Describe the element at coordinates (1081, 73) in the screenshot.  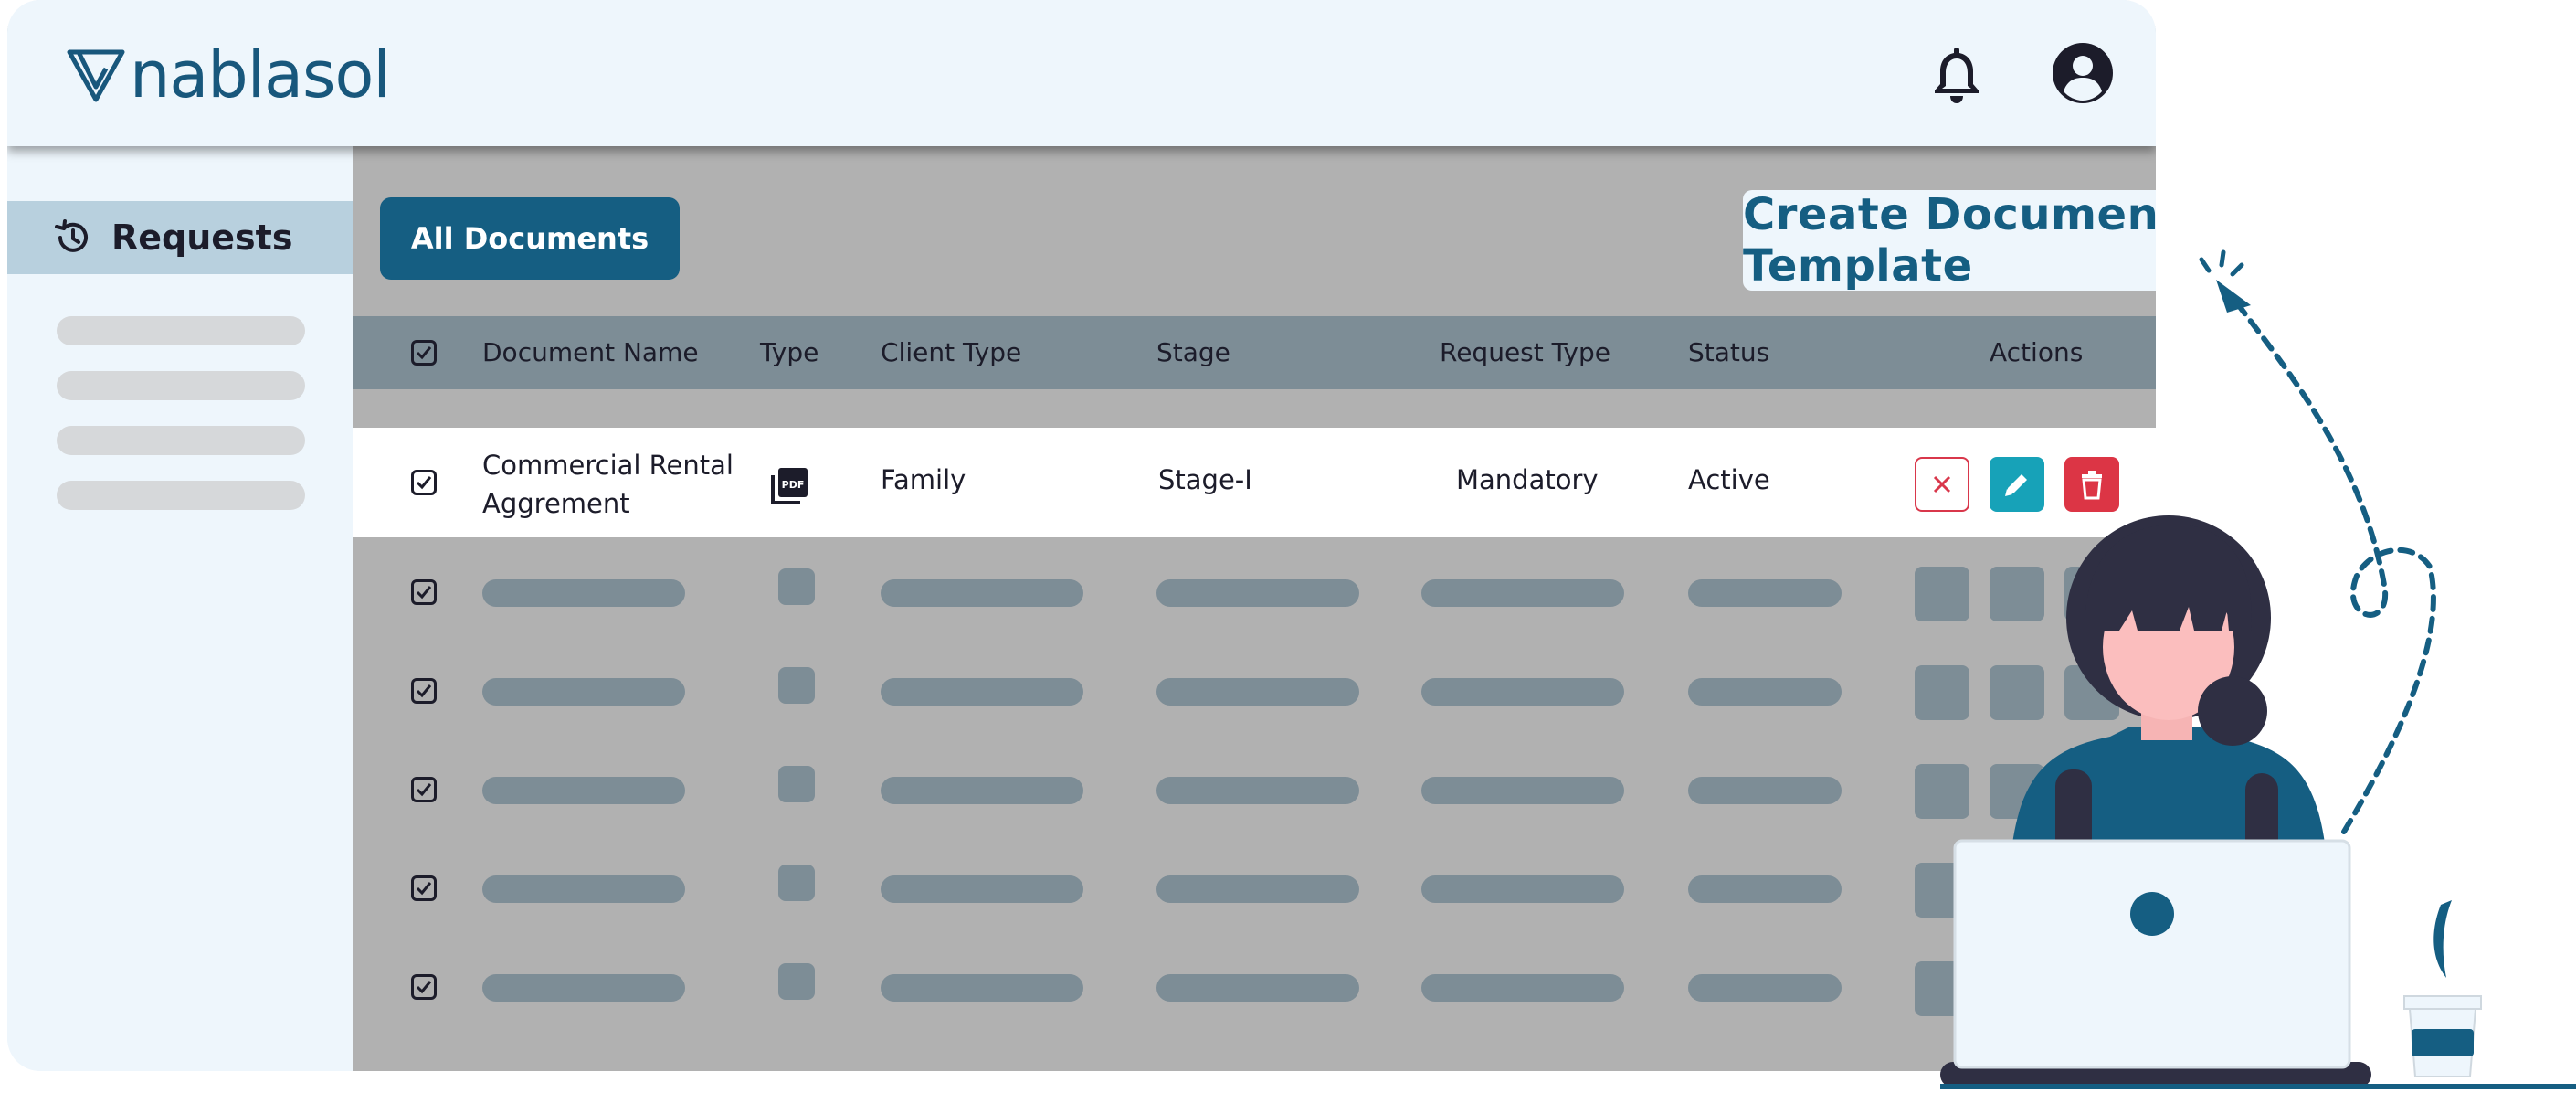
I see `top-header: nablasol` at that location.